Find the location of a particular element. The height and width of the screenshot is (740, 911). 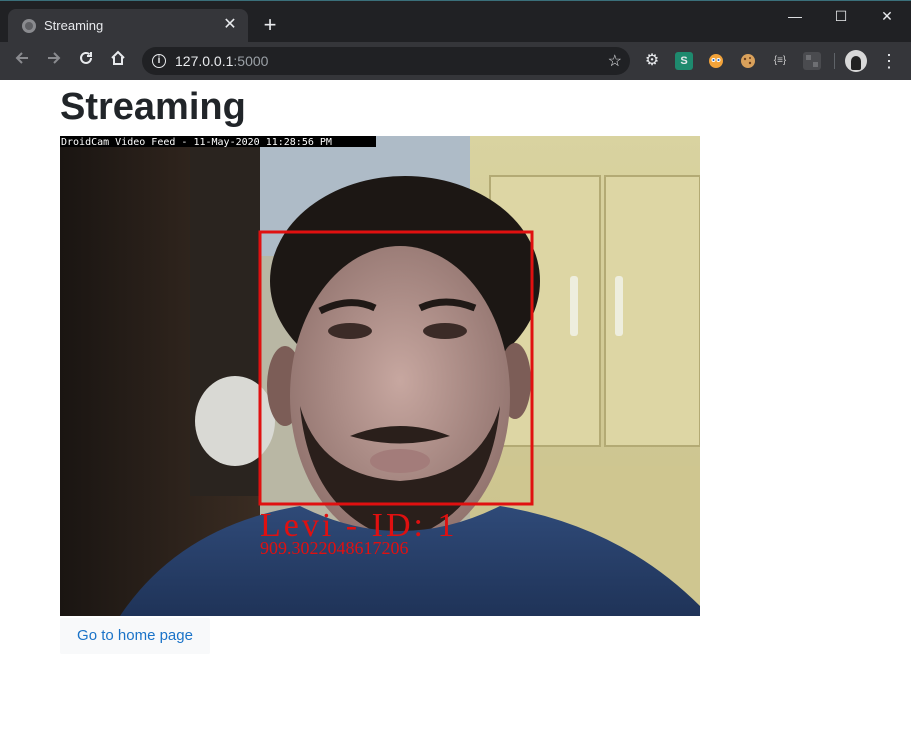

url-host: 127.0.0.1 is located at coordinates (204, 61).